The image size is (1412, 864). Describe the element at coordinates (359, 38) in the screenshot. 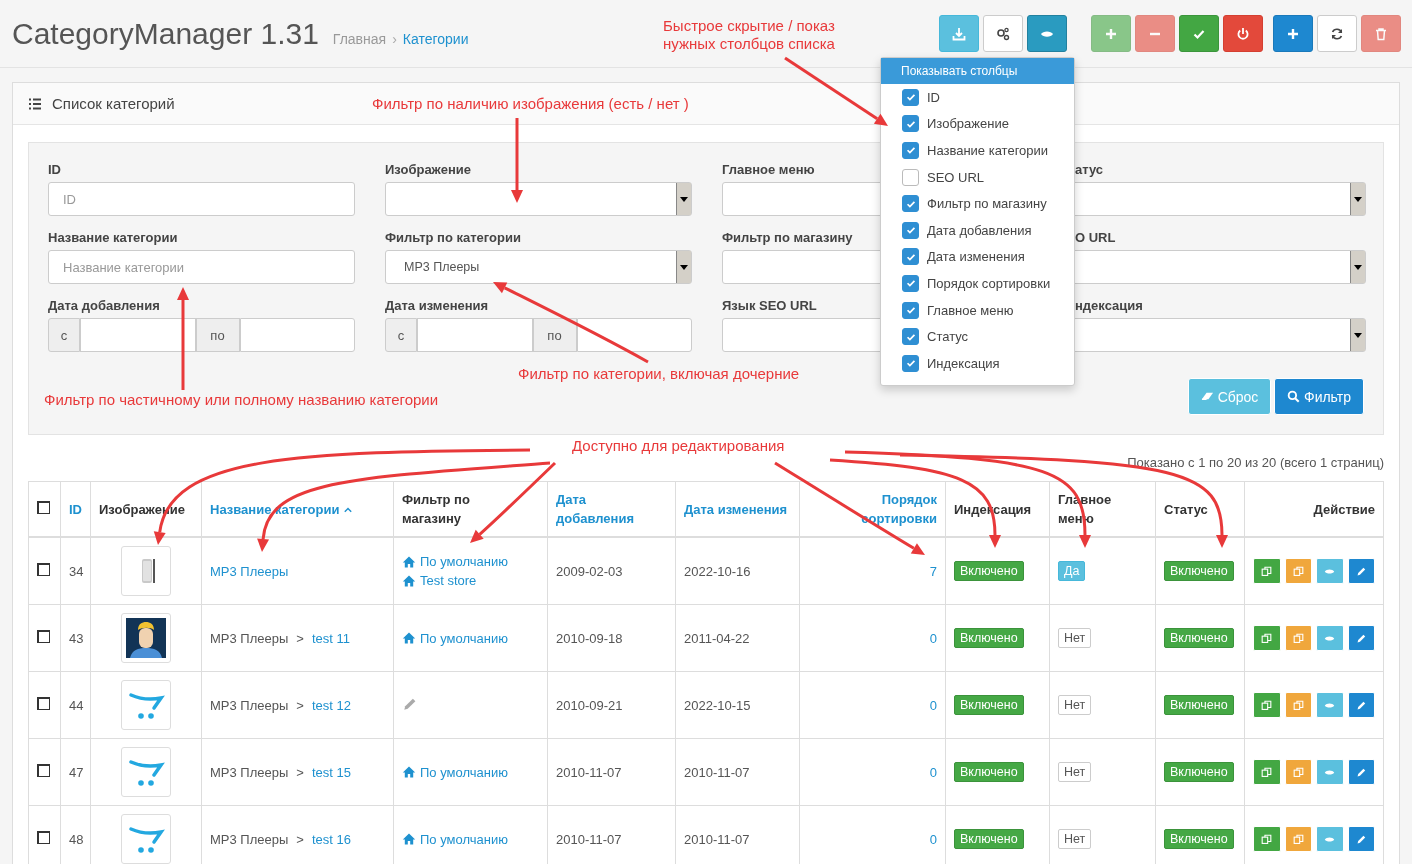

I see `breadcrumb-link: Главная` at that location.